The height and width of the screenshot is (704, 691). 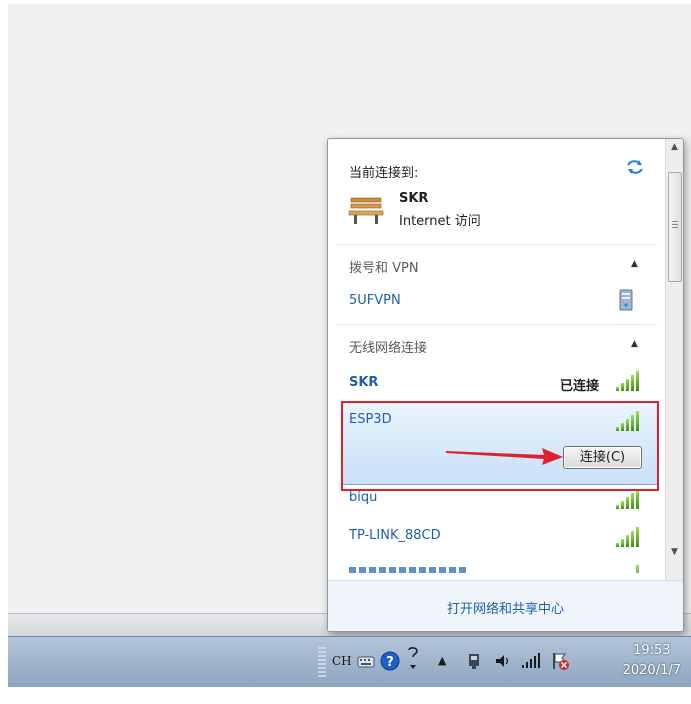 What do you see at coordinates (388, 346) in the screenshot?
I see `section-wireless-title: 无线网络连接` at bounding box center [388, 346].